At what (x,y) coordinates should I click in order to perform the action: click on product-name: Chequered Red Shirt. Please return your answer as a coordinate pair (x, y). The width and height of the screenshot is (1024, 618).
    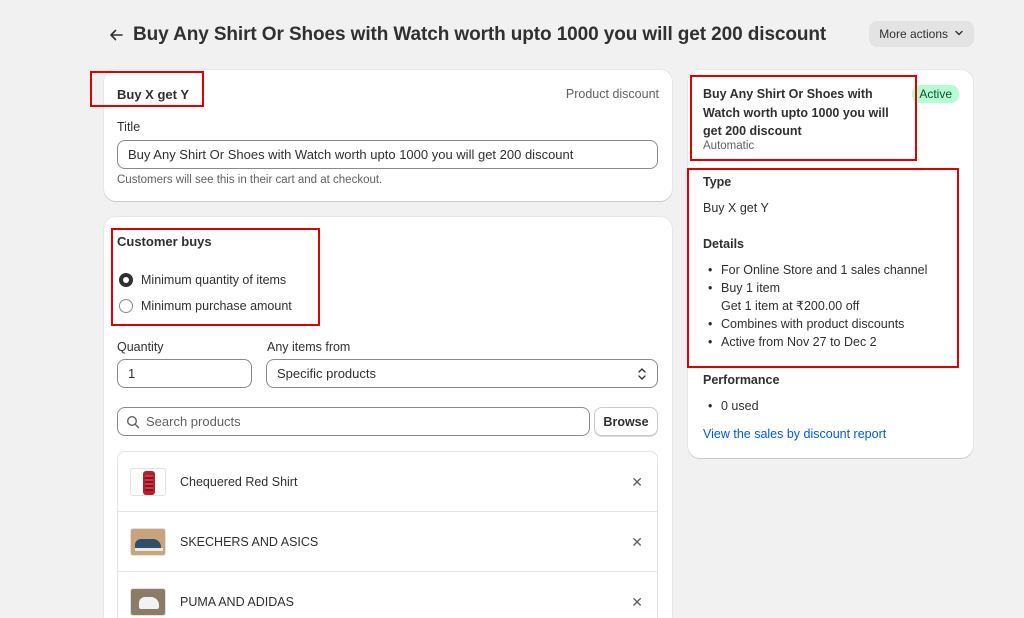
    Looking at the image, I should click on (239, 481).